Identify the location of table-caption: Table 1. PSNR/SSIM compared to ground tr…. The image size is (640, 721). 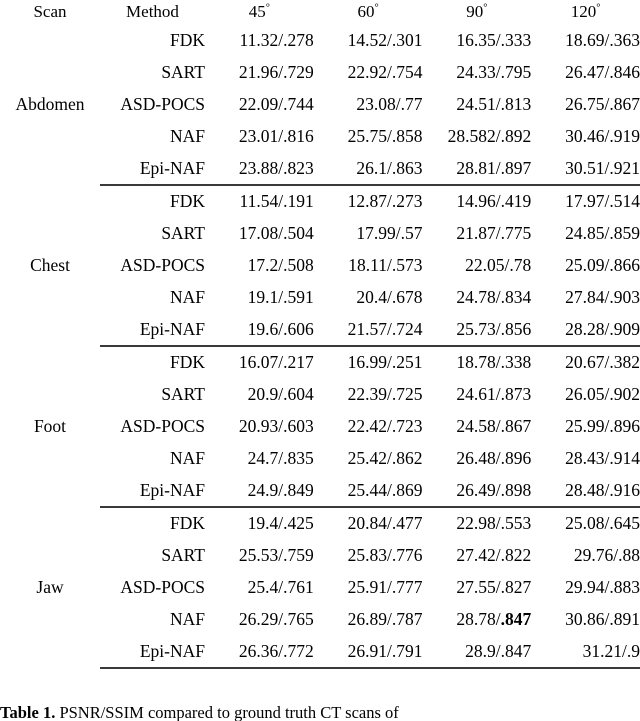
(320, 712).